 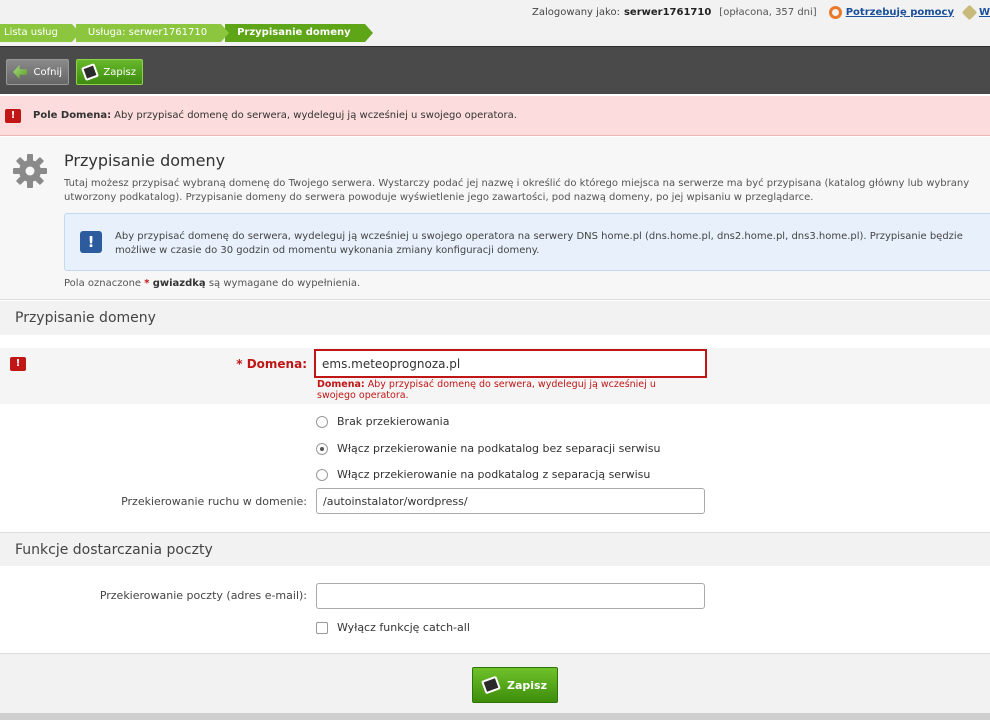 What do you see at coordinates (276, 364) in the screenshot?
I see `domain-label-text: Domena:` at bounding box center [276, 364].